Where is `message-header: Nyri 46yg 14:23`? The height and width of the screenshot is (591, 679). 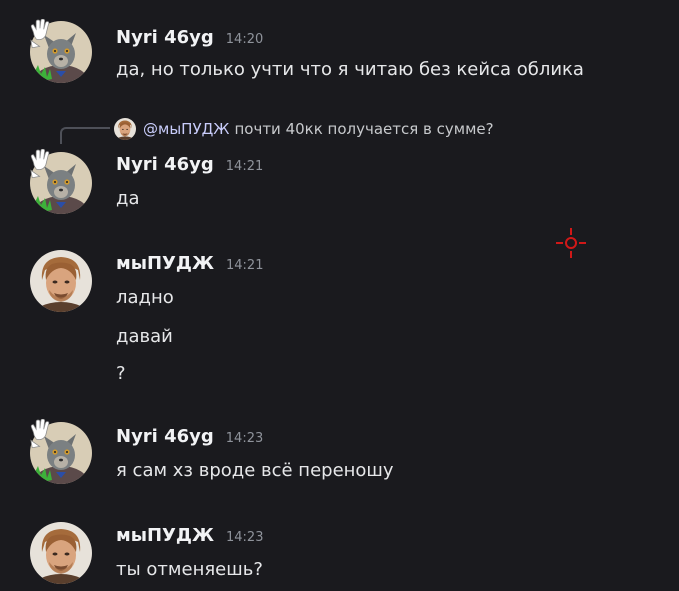
message-header: Nyri 46yg 14:23 is located at coordinates (189, 436).